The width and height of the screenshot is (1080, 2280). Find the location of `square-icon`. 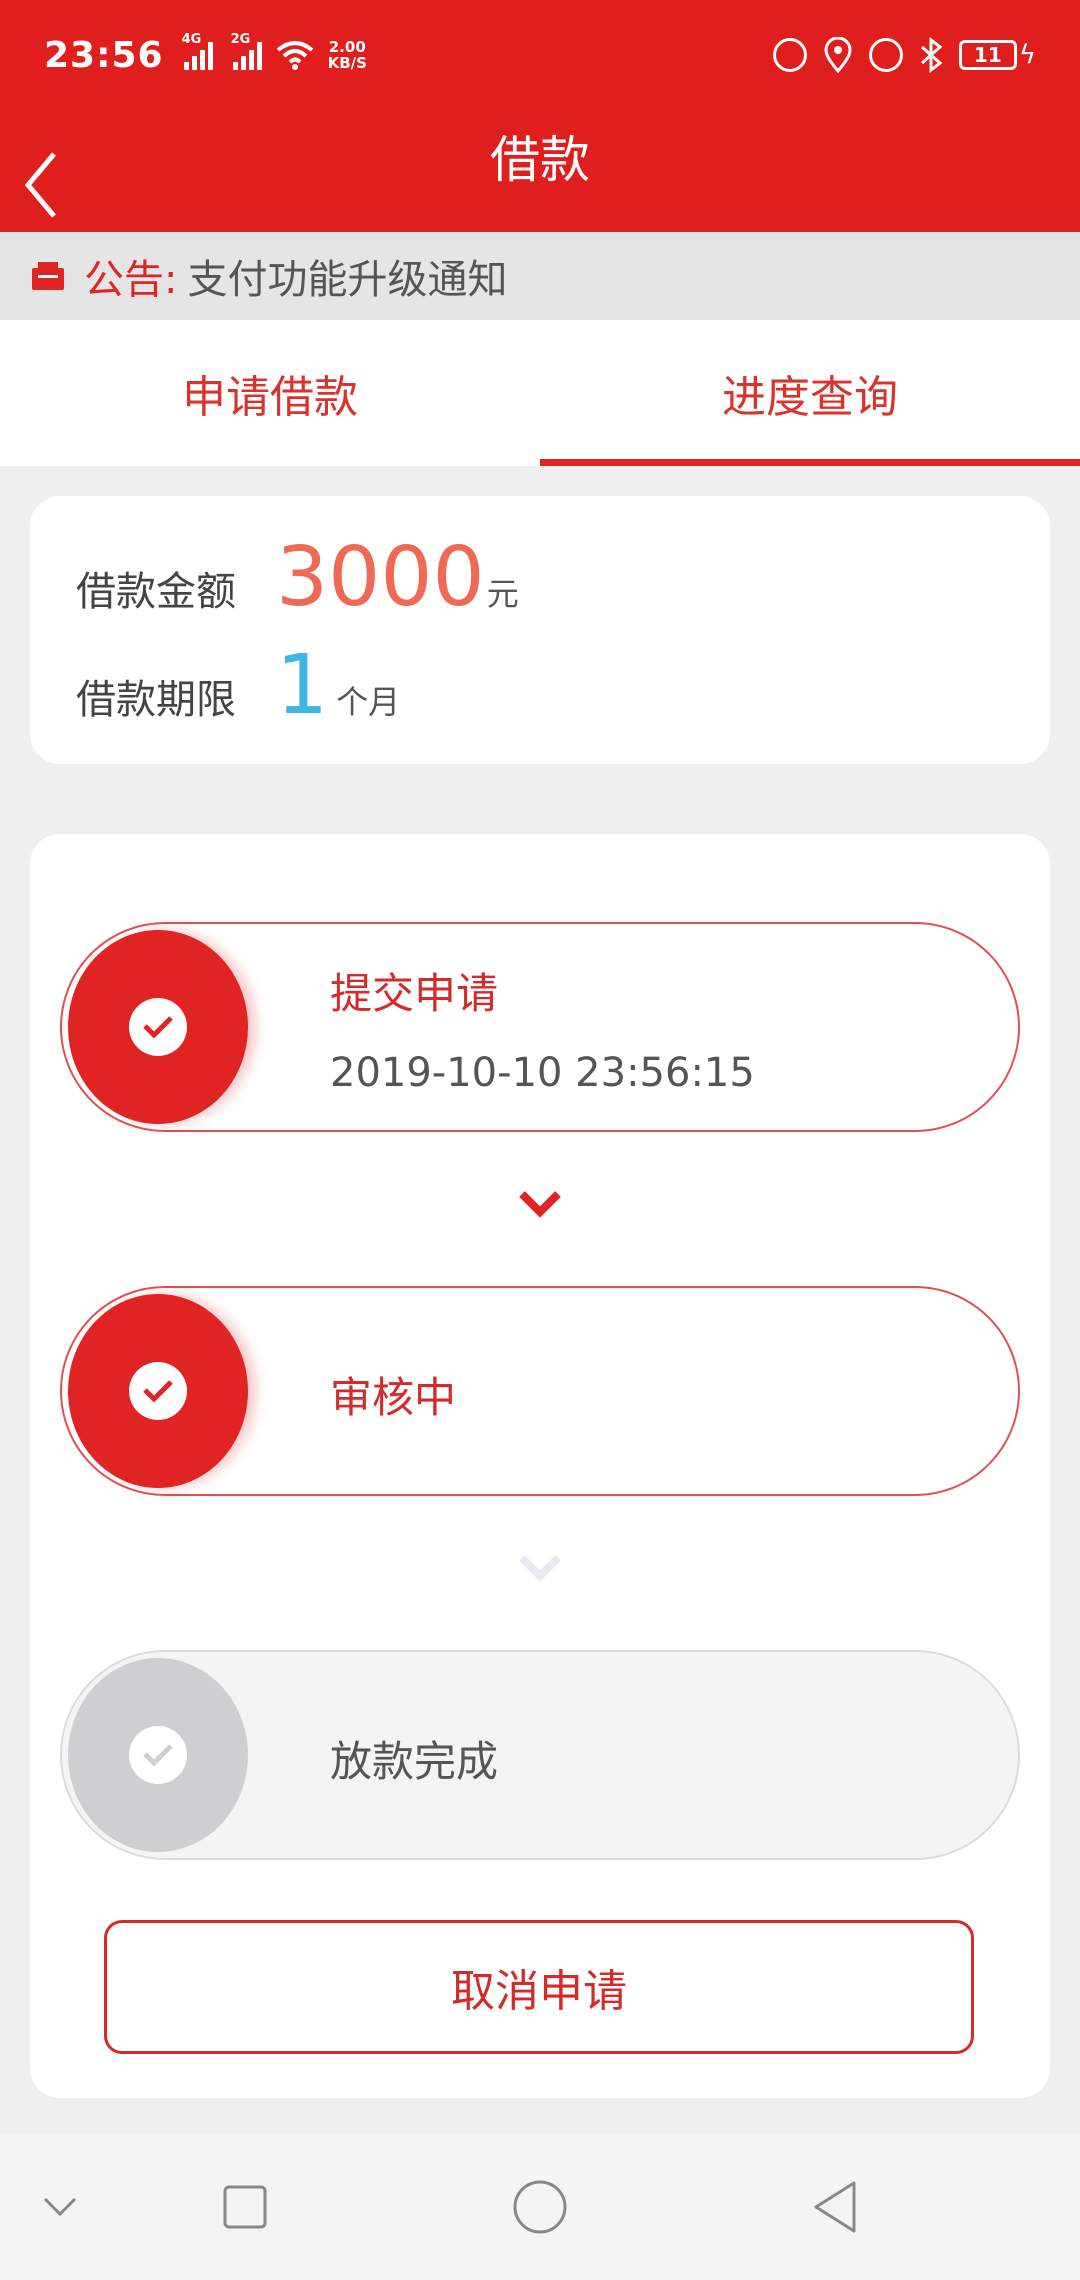

square-icon is located at coordinates (245, 2207).